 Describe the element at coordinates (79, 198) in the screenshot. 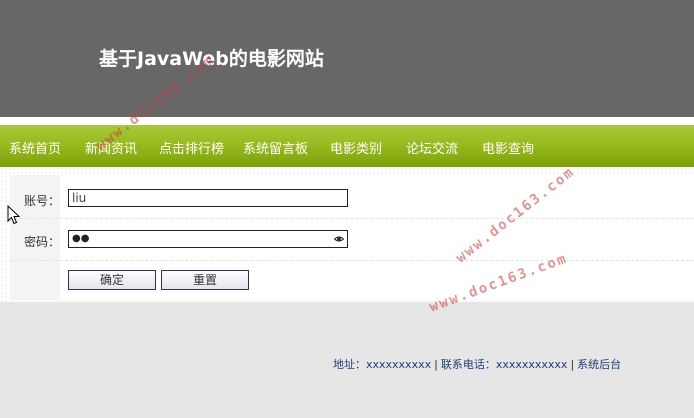

I see `account-input-value: liu` at that location.